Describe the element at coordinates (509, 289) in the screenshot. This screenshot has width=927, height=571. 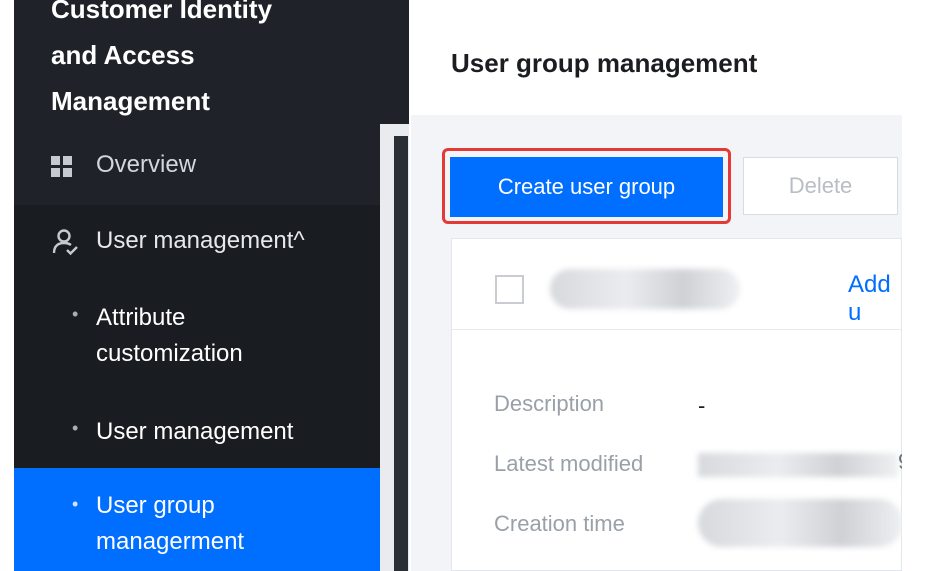
I see `select-checkbox` at that location.